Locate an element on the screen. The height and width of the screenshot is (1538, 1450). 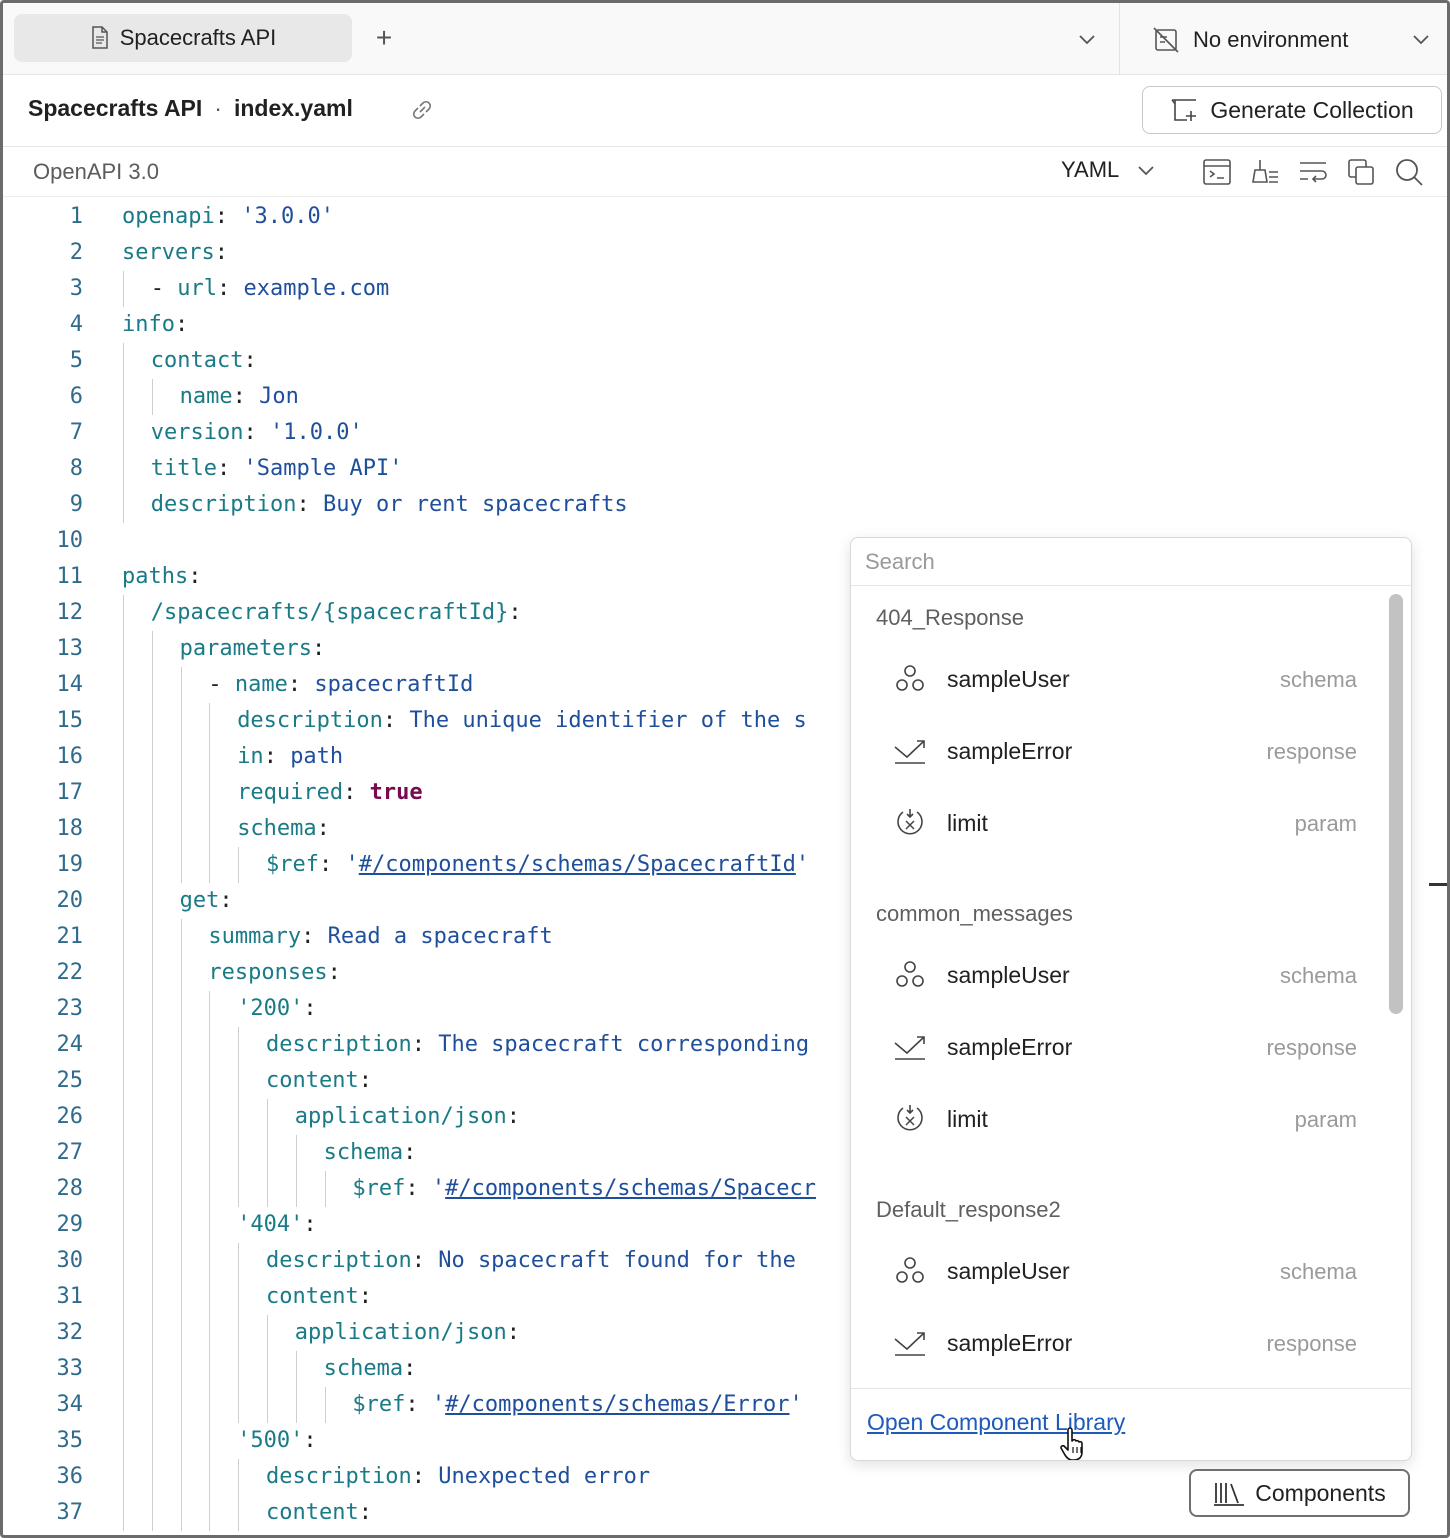
component-search is located at coordinates (1131, 562).